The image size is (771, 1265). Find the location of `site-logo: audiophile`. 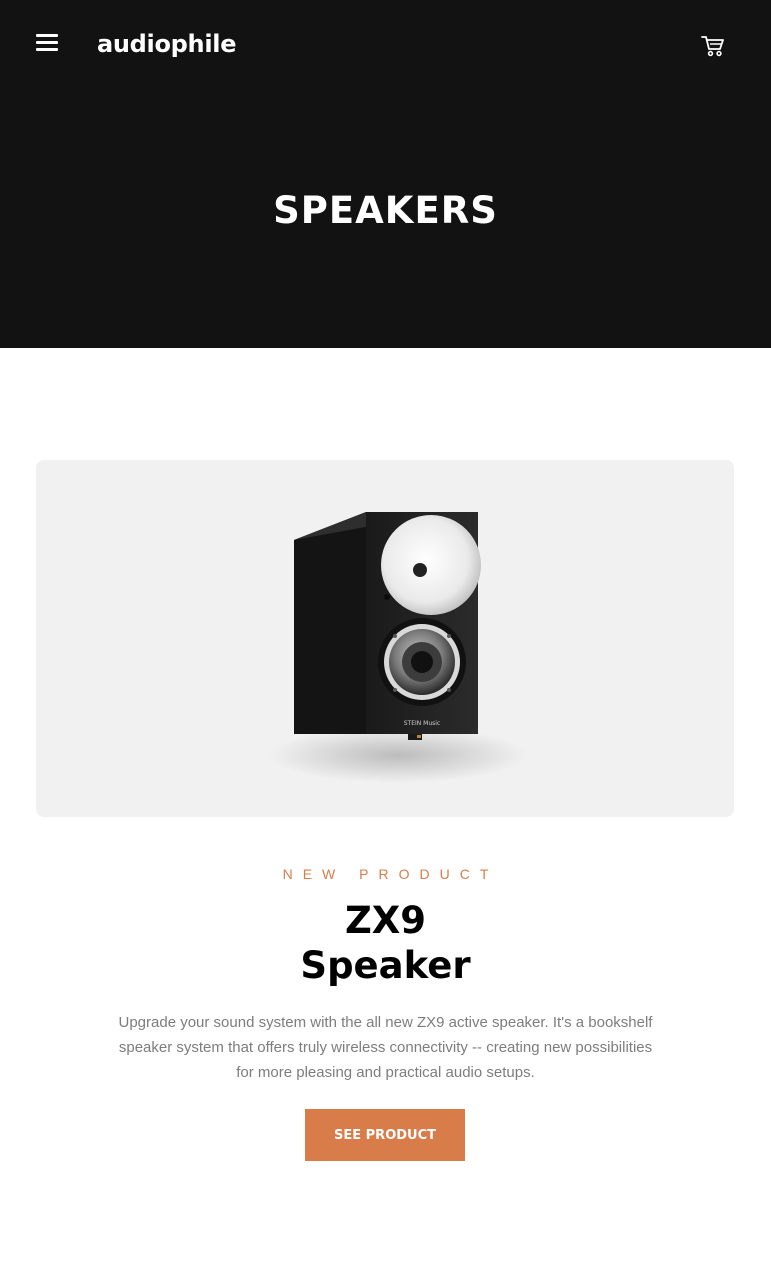

site-logo: audiophile is located at coordinates (166, 44).